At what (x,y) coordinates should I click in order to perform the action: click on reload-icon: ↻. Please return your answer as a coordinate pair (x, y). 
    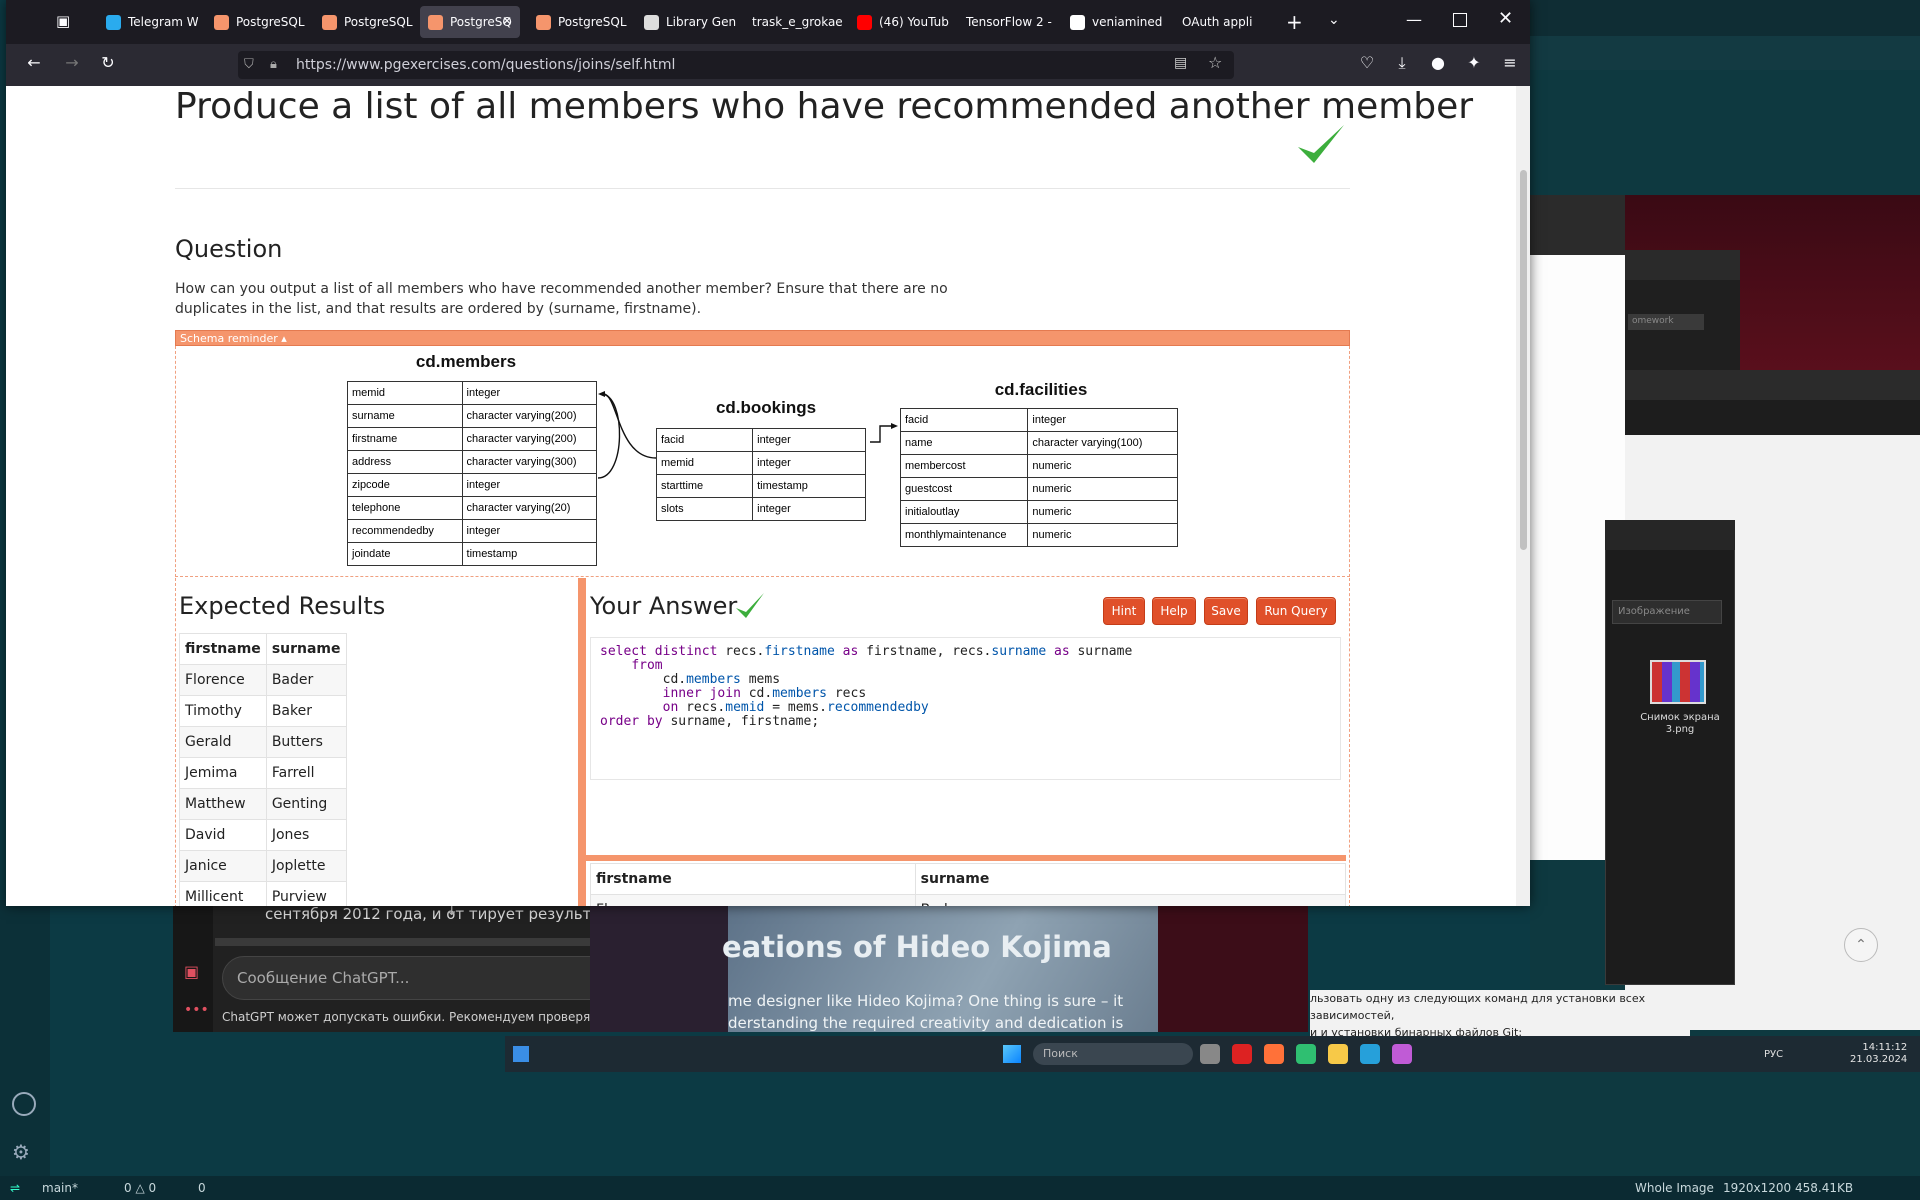
    Looking at the image, I should click on (108, 62).